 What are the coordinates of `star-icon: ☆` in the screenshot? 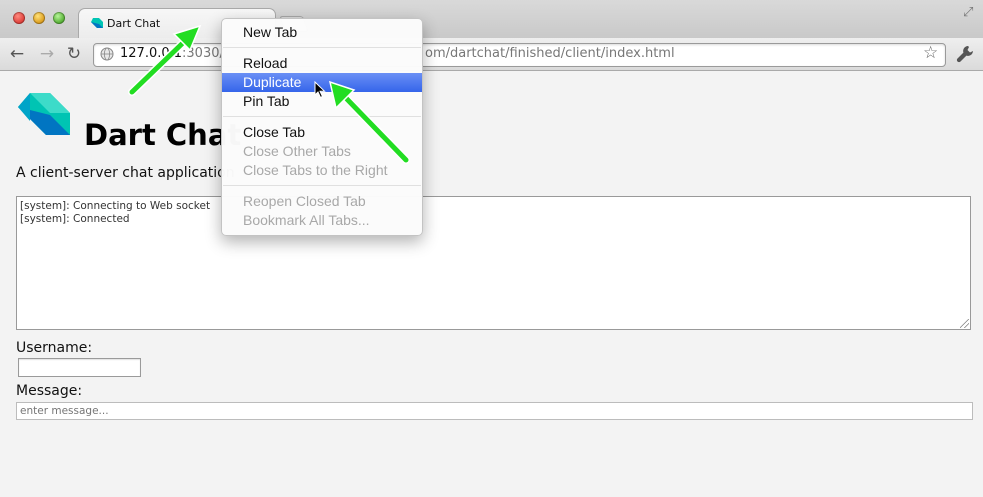 It's located at (933, 53).